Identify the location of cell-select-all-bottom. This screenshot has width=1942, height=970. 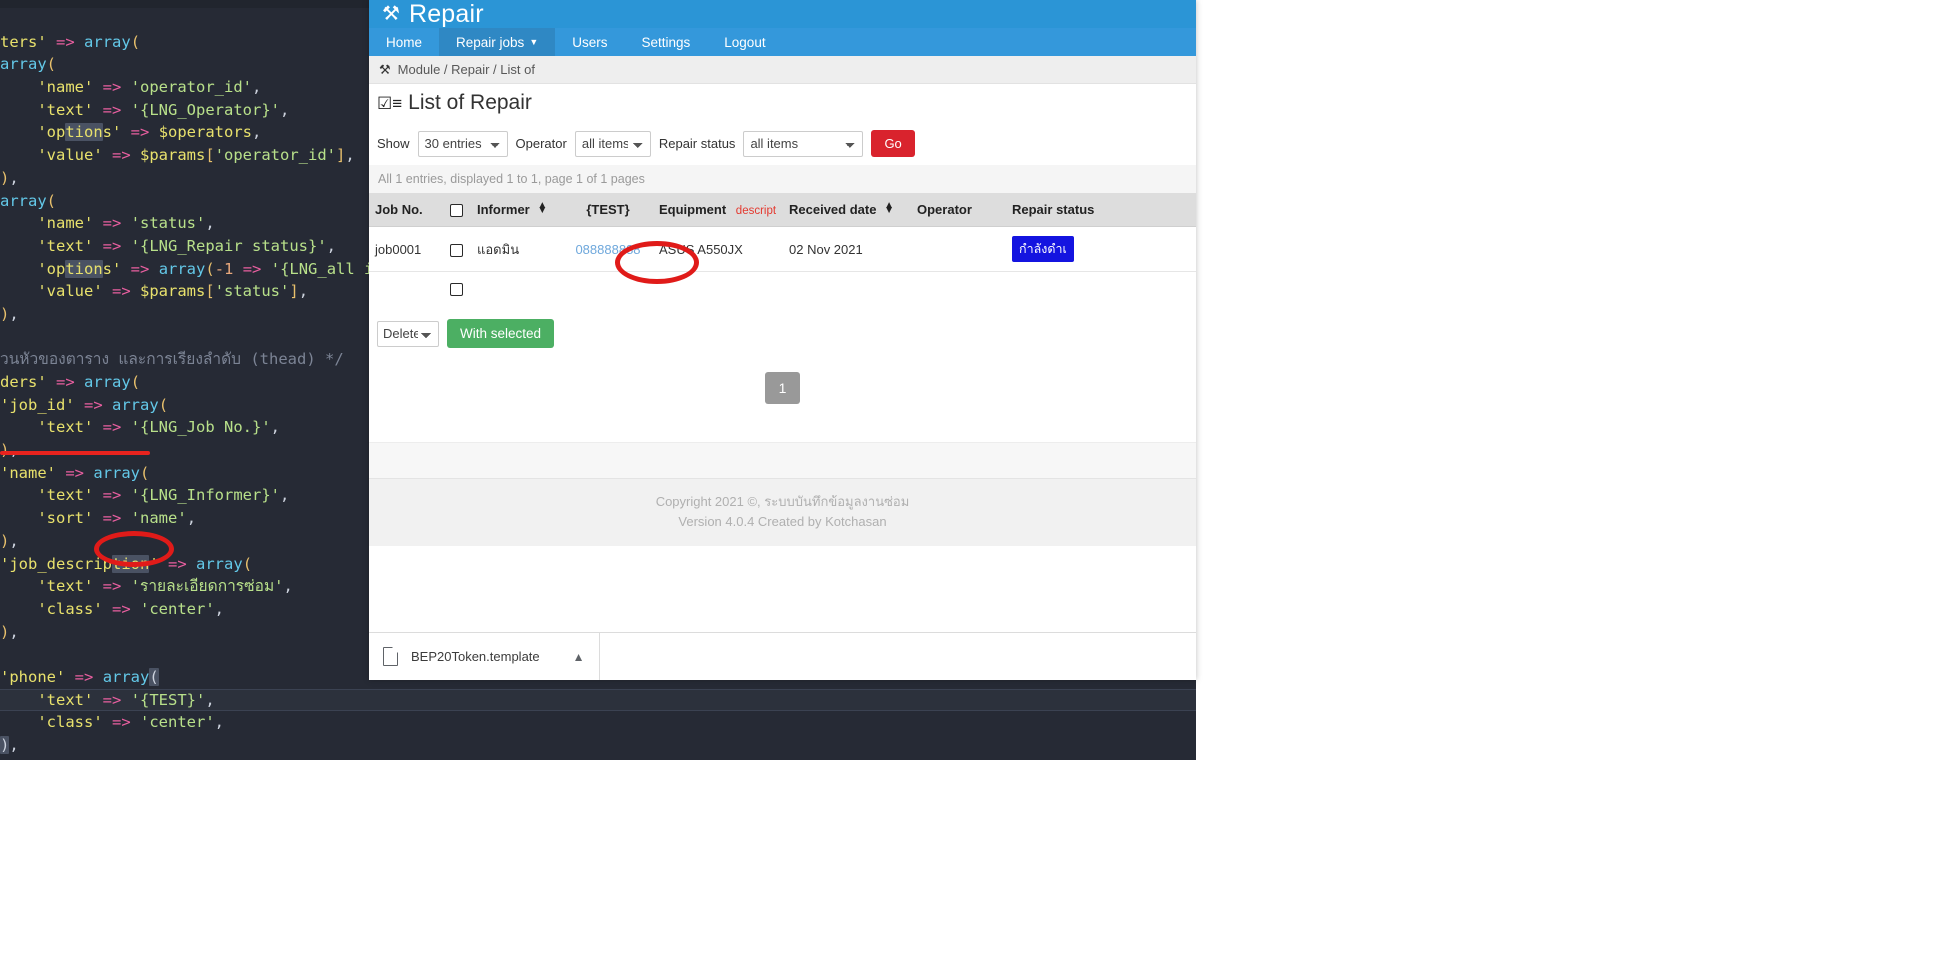
(456, 288).